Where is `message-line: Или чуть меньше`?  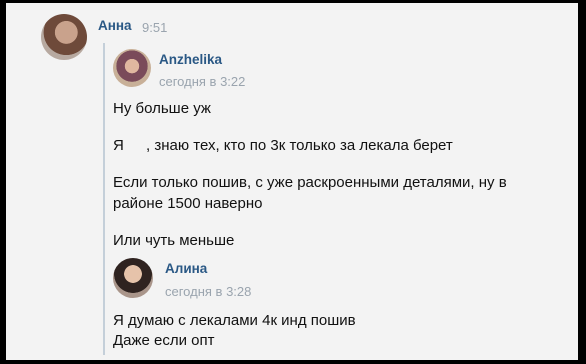
message-line: Или чуть меньше is located at coordinates (174, 240).